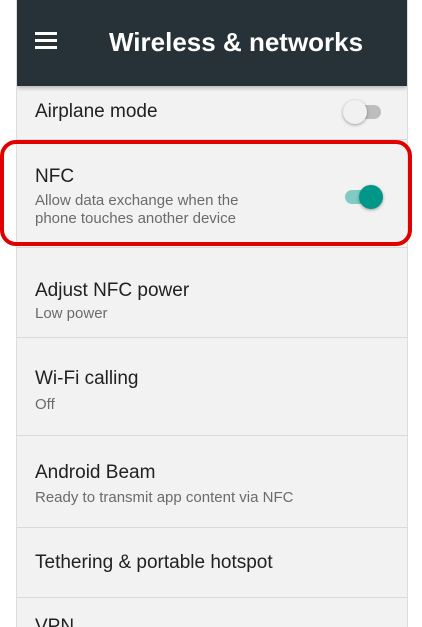  What do you see at coordinates (87, 378) in the screenshot?
I see `setting-title: Wi-Fi calling` at bounding box center [87, 378].